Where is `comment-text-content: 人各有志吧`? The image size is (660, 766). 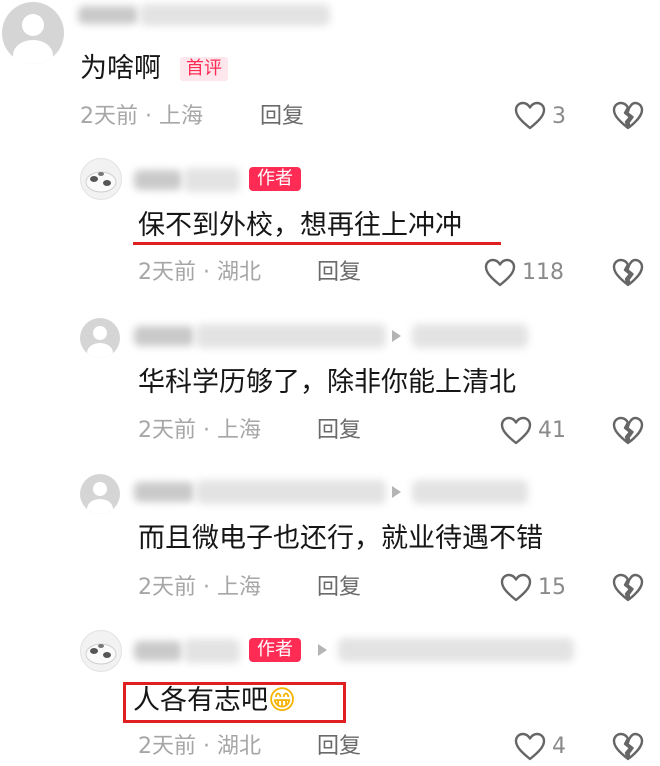 comment-text-content: 人各有志吧 is located at coordinates (200, 700).